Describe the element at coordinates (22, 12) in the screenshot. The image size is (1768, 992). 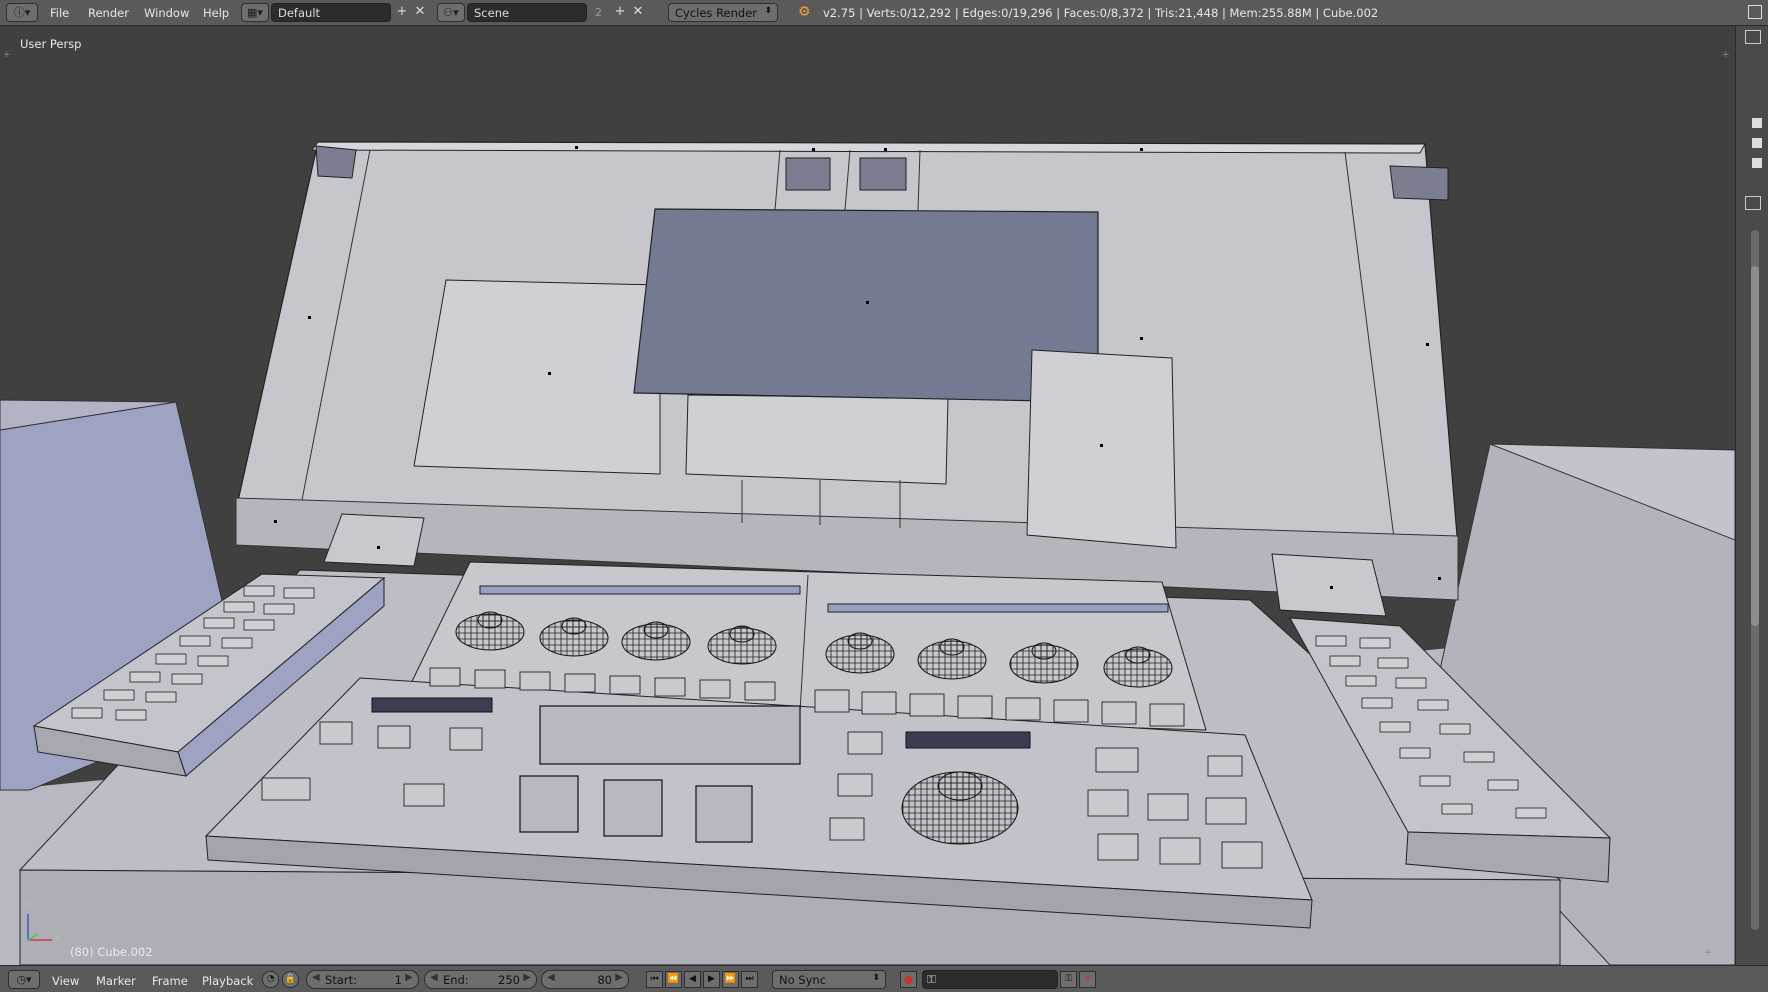
I see `editor-type-info-icon: ⓘ▾` at that location.